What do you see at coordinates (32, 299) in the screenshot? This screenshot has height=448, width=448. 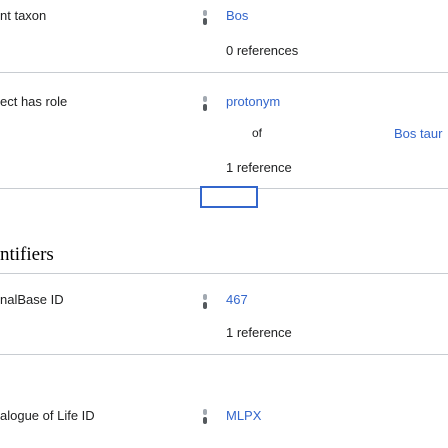 I see `property-label-animalbase-id: nalBase ID` at bounding box center [32, 299].